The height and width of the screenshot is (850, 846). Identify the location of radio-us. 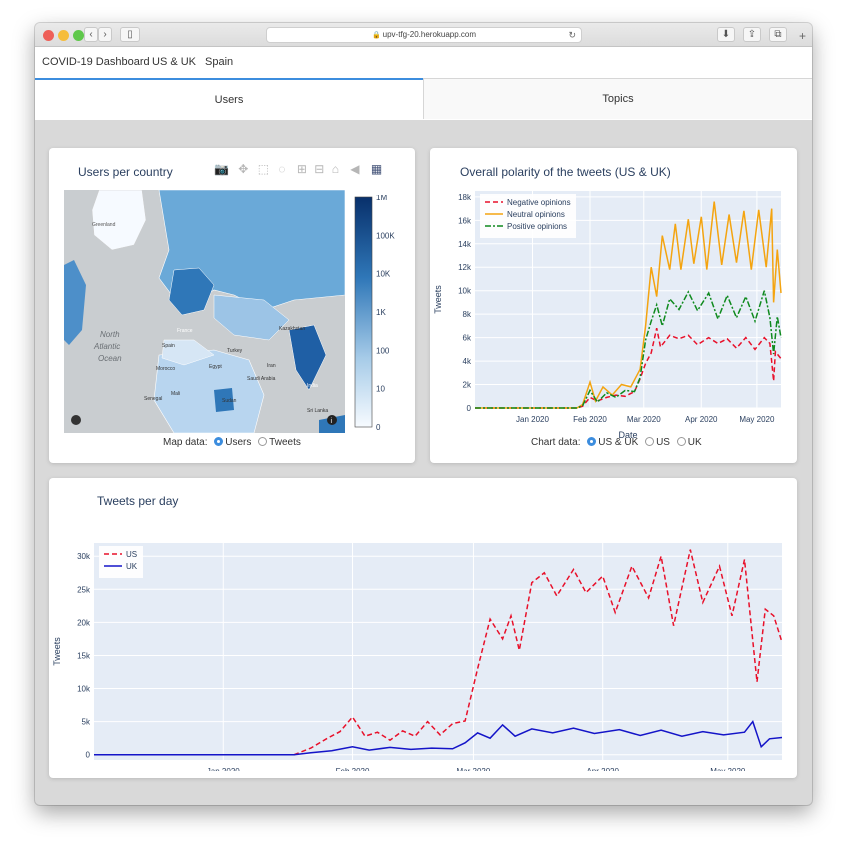
(650, 441).